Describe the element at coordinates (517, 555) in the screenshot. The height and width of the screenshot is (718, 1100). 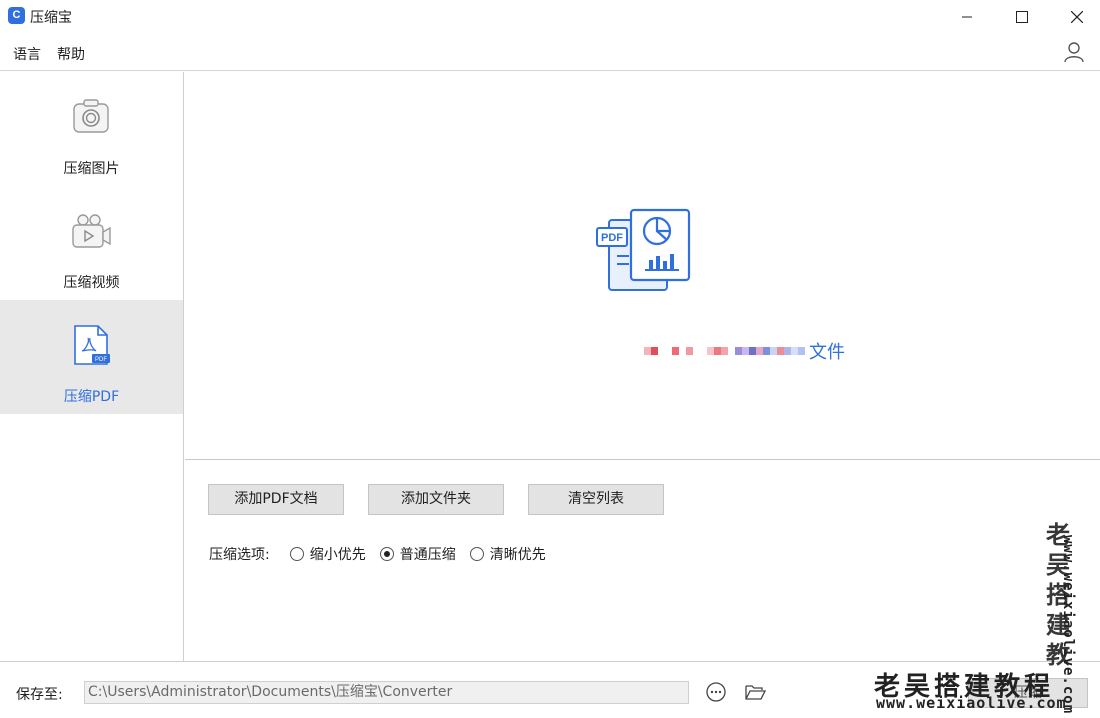
I see `radio-label: 清晰优先` at that location.